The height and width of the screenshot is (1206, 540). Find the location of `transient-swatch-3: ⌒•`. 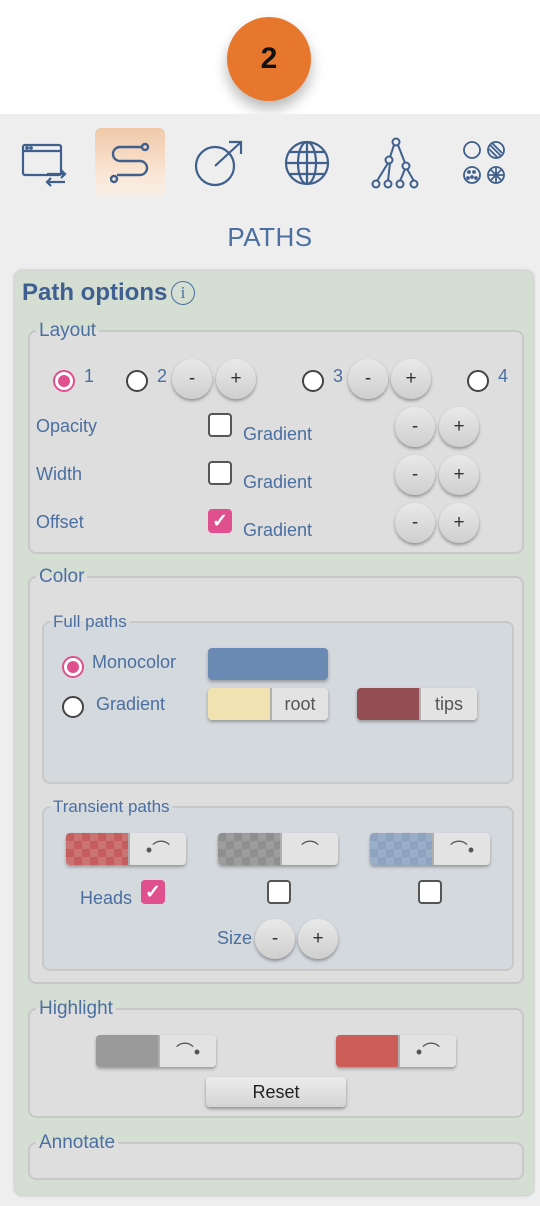

transient-swatch-3: ⌒• is located at coordinates (430, 849).